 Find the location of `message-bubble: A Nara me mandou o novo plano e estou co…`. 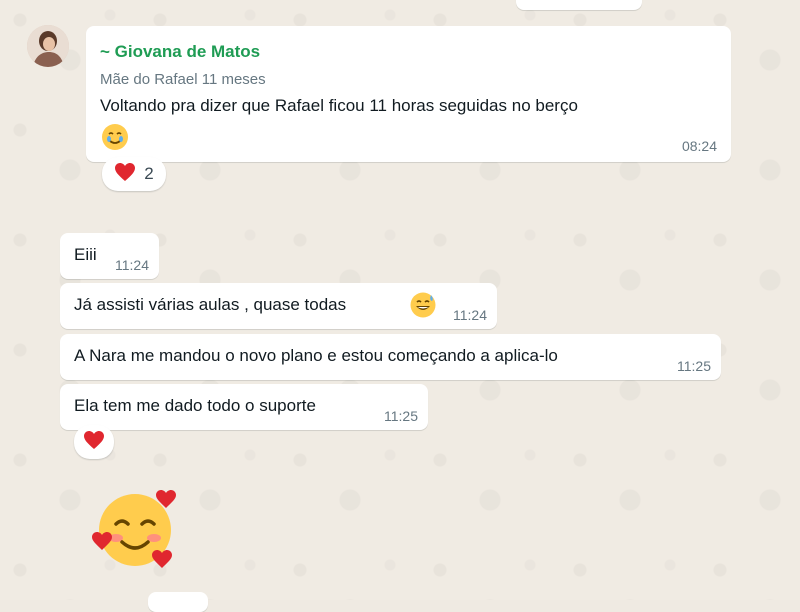

message-bubble: A Nara me mandou o novo plano e estou co… is located at coordinates (390, 357).